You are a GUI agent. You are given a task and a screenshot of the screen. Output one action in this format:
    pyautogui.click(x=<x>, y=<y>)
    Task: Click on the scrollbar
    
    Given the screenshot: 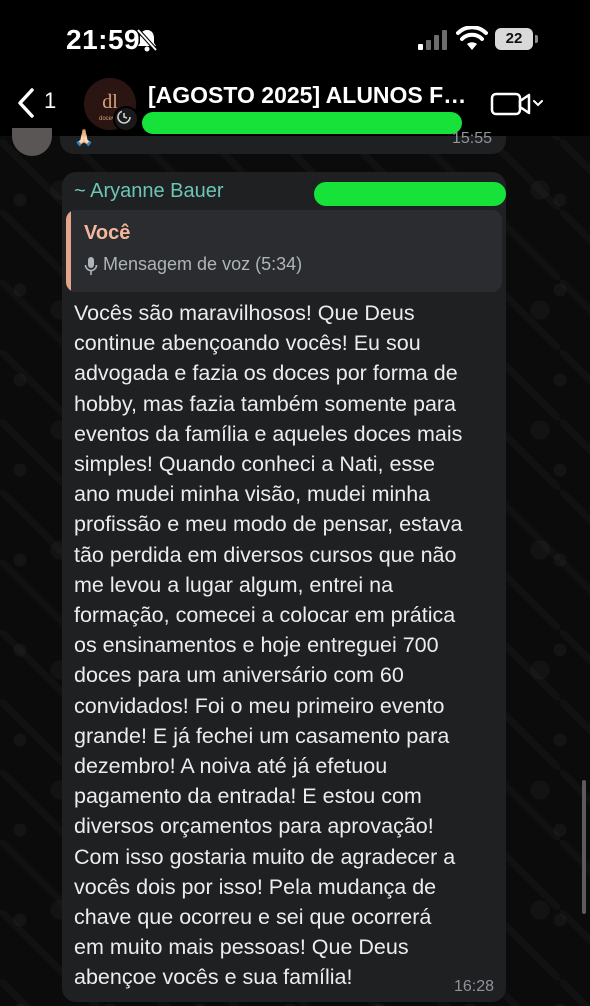 What is the action you would take?
    pyautogui.click(x=584, y=847)
    